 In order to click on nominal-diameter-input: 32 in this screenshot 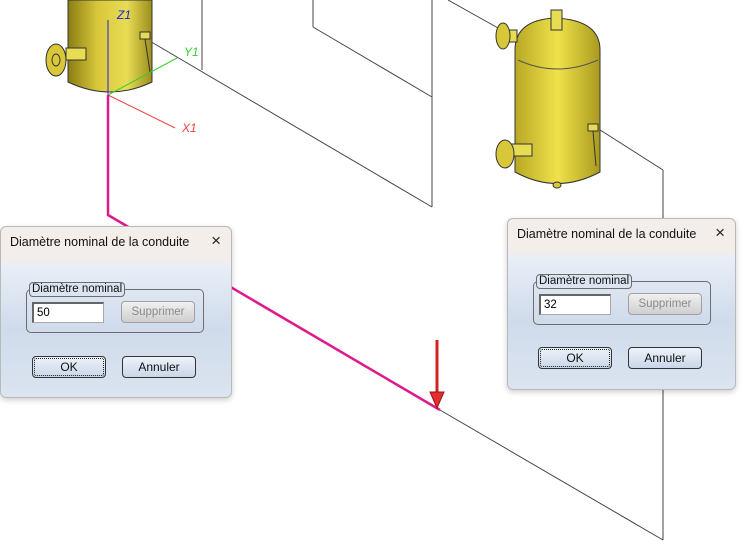, I will do `click(575, 304)`.